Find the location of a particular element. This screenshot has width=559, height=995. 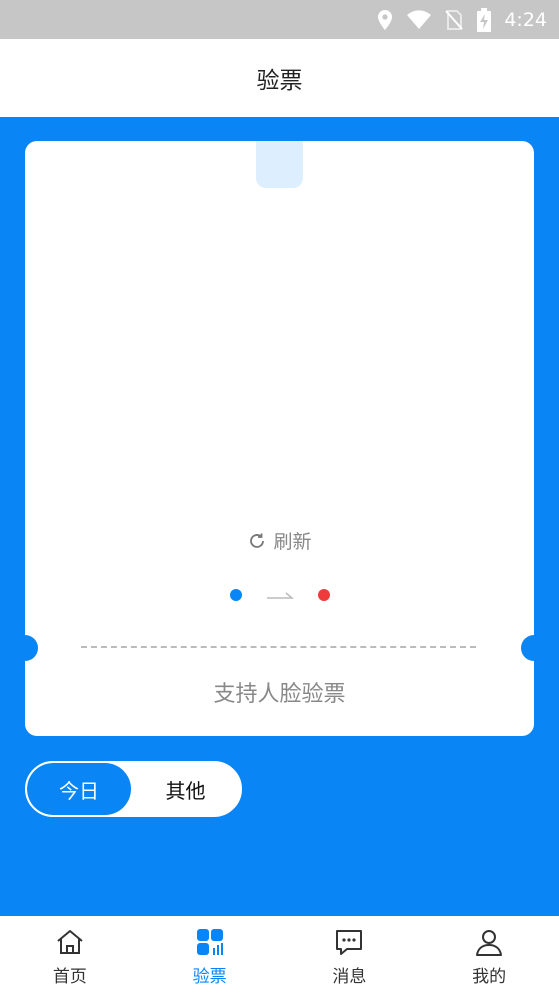

refresh-icon is located at coordinates (257, 540).